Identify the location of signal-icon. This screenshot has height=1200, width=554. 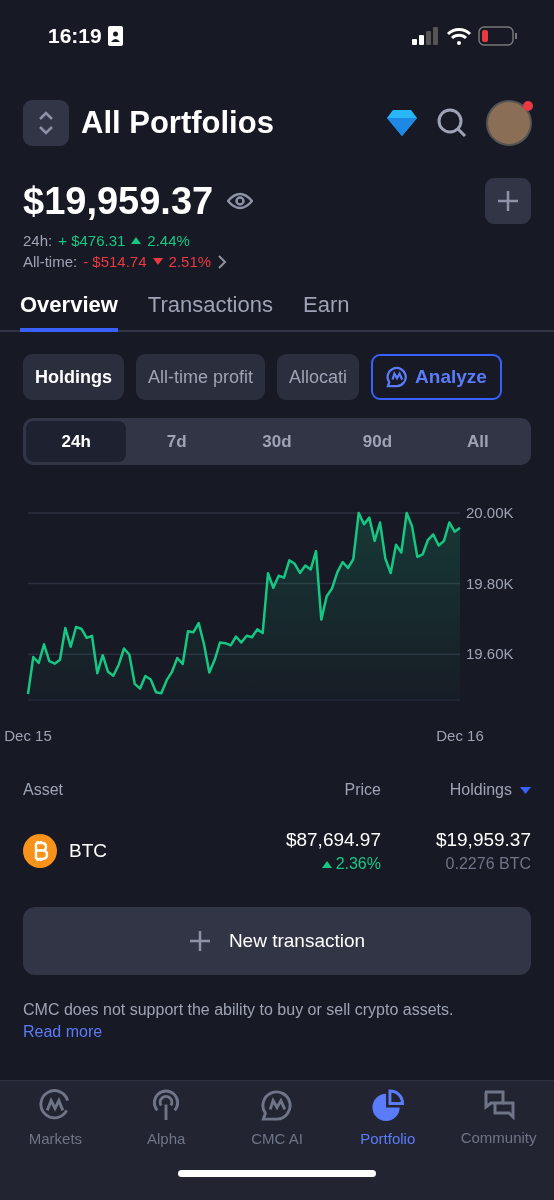
(426, 36).